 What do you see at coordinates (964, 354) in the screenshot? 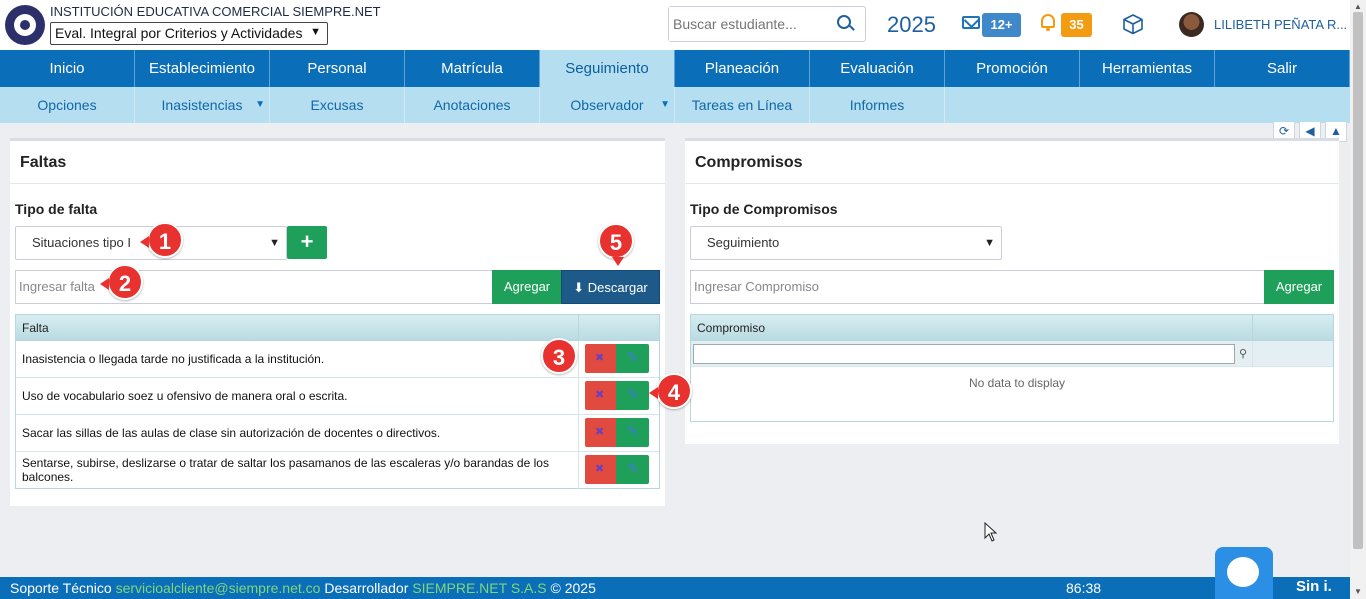
I see `compromiso-filter-input` at bounding box center [964, 354].